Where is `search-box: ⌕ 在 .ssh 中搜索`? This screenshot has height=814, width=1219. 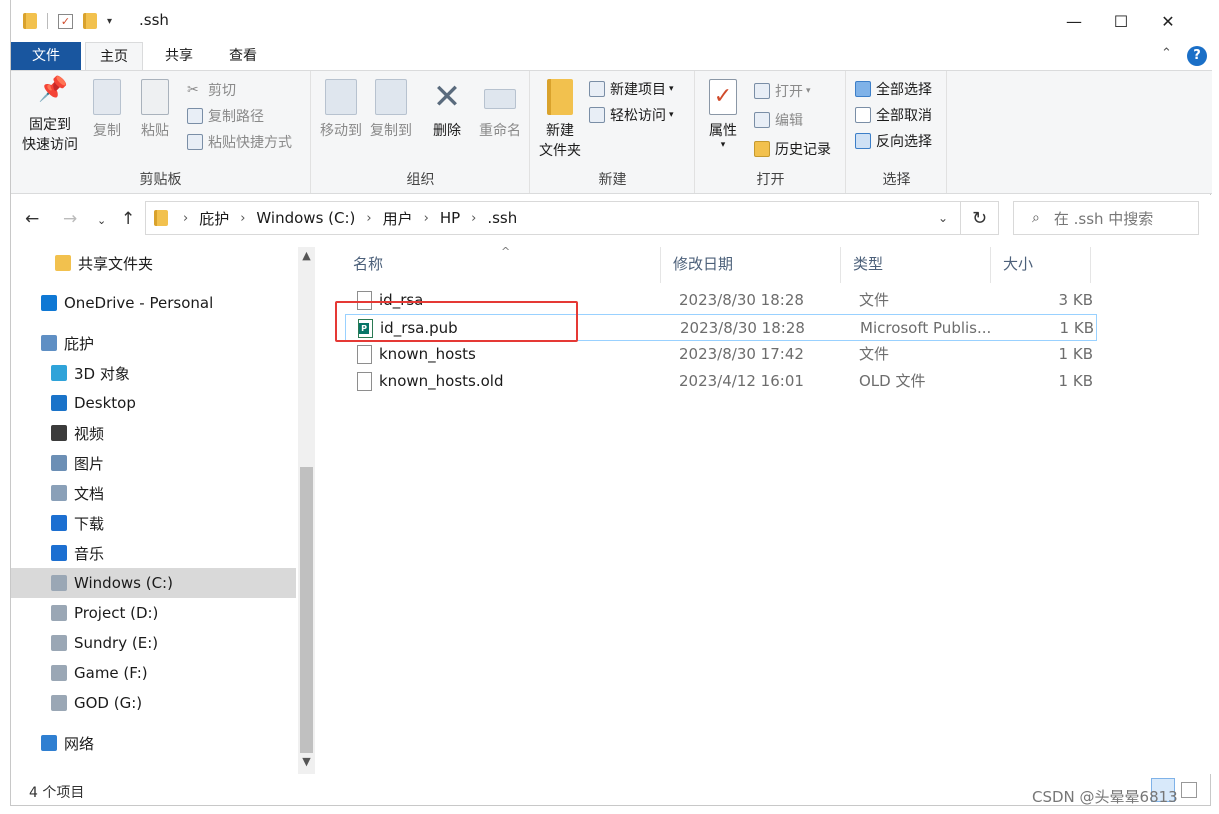 search-box: ⌕ 在 .ssh 中搜索 is located at coordinates (1106, 218).